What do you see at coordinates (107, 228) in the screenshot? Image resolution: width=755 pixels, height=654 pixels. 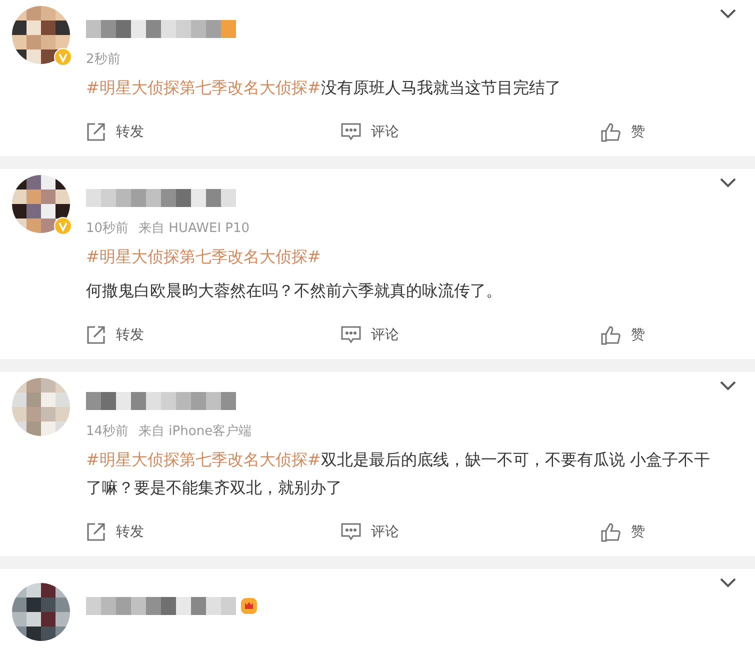 I see `post-time: 10秒前` at bounding box center [107, 228].